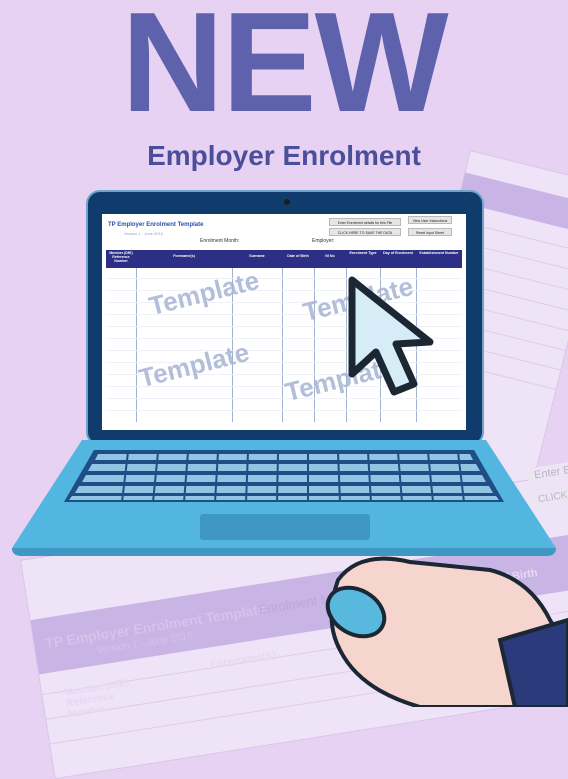 The image size is (568, 779). Describe the element at coordinates (365, 222) in the screenshot. I see `enter-details-button: Enter Enrolment details for this File` at that location.